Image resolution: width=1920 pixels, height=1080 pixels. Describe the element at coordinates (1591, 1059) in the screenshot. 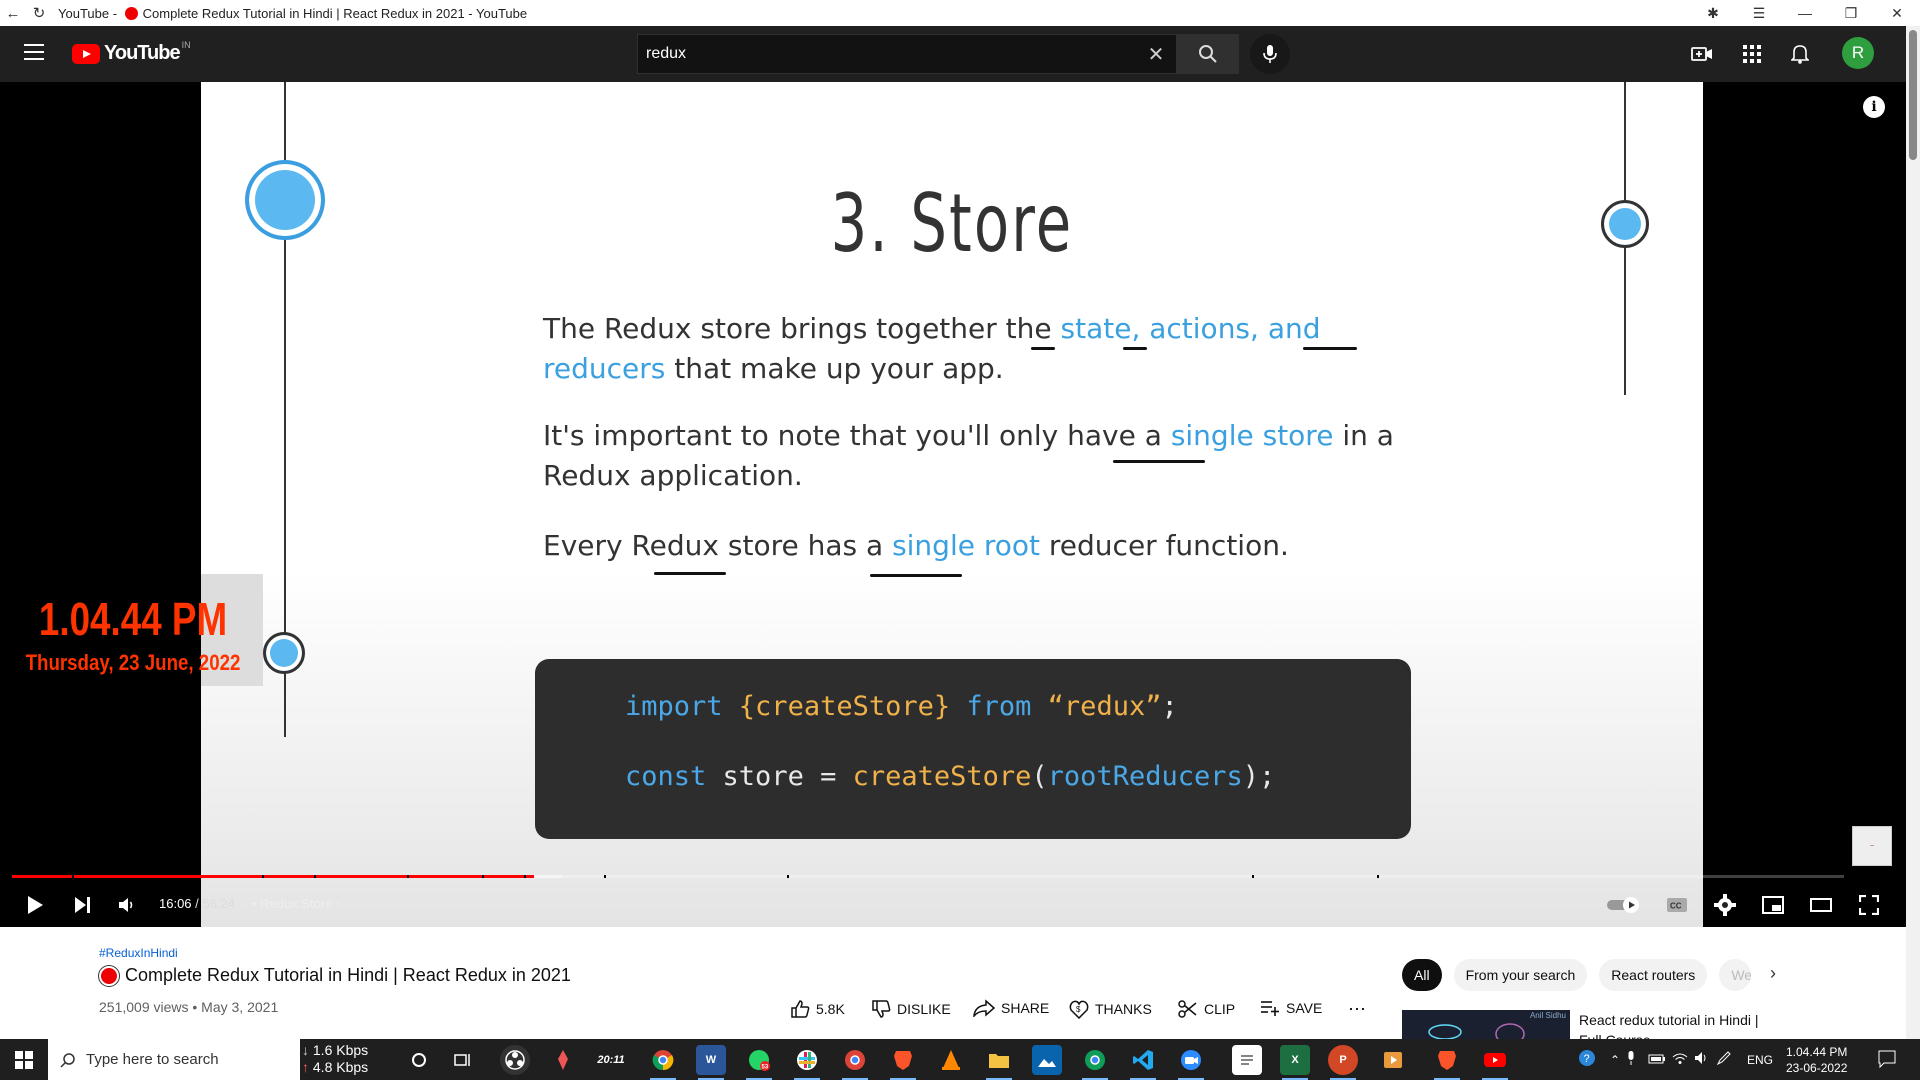

I see `help-icon: ?` at that location.